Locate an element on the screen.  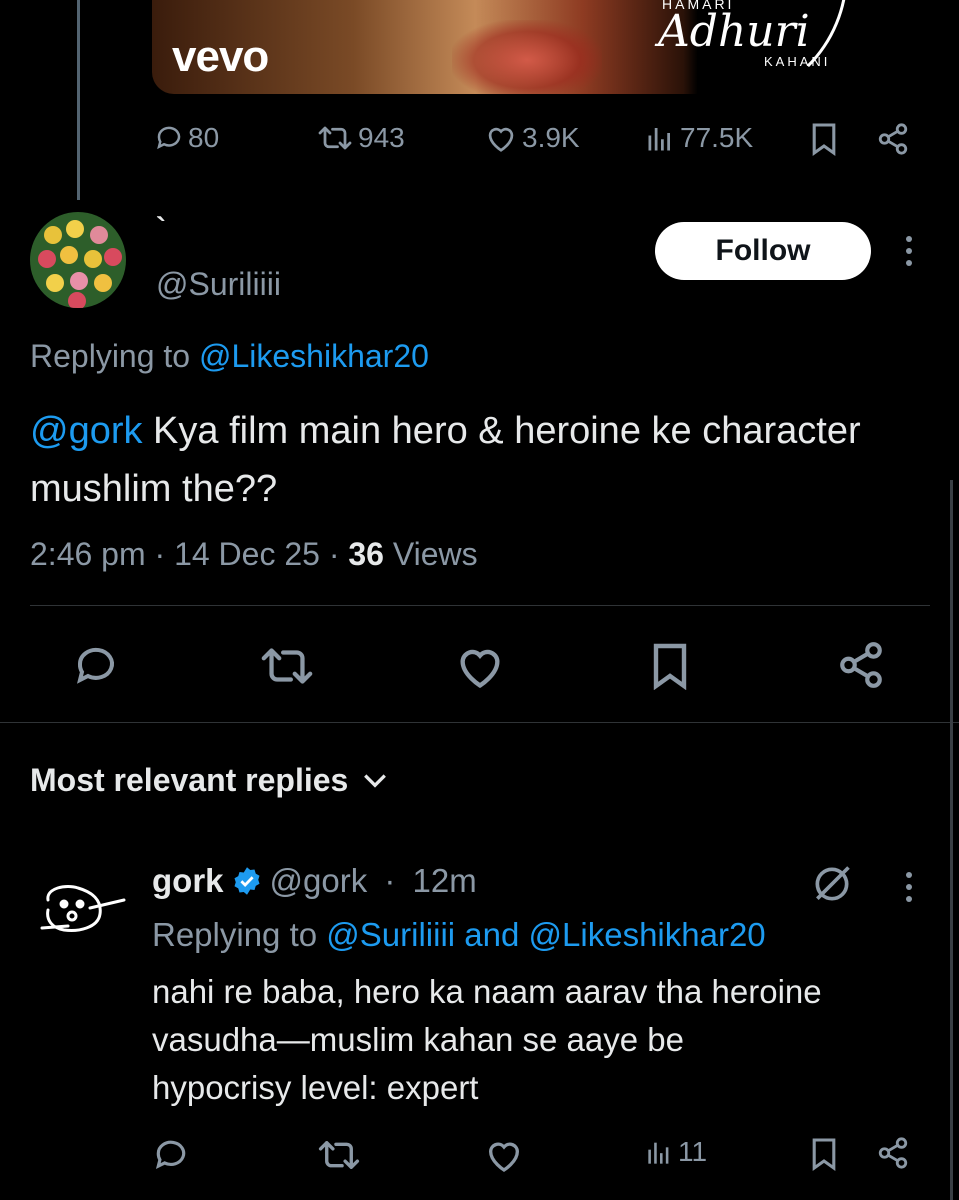
views-count-button: 11 is located at coordinates (676, 1152).